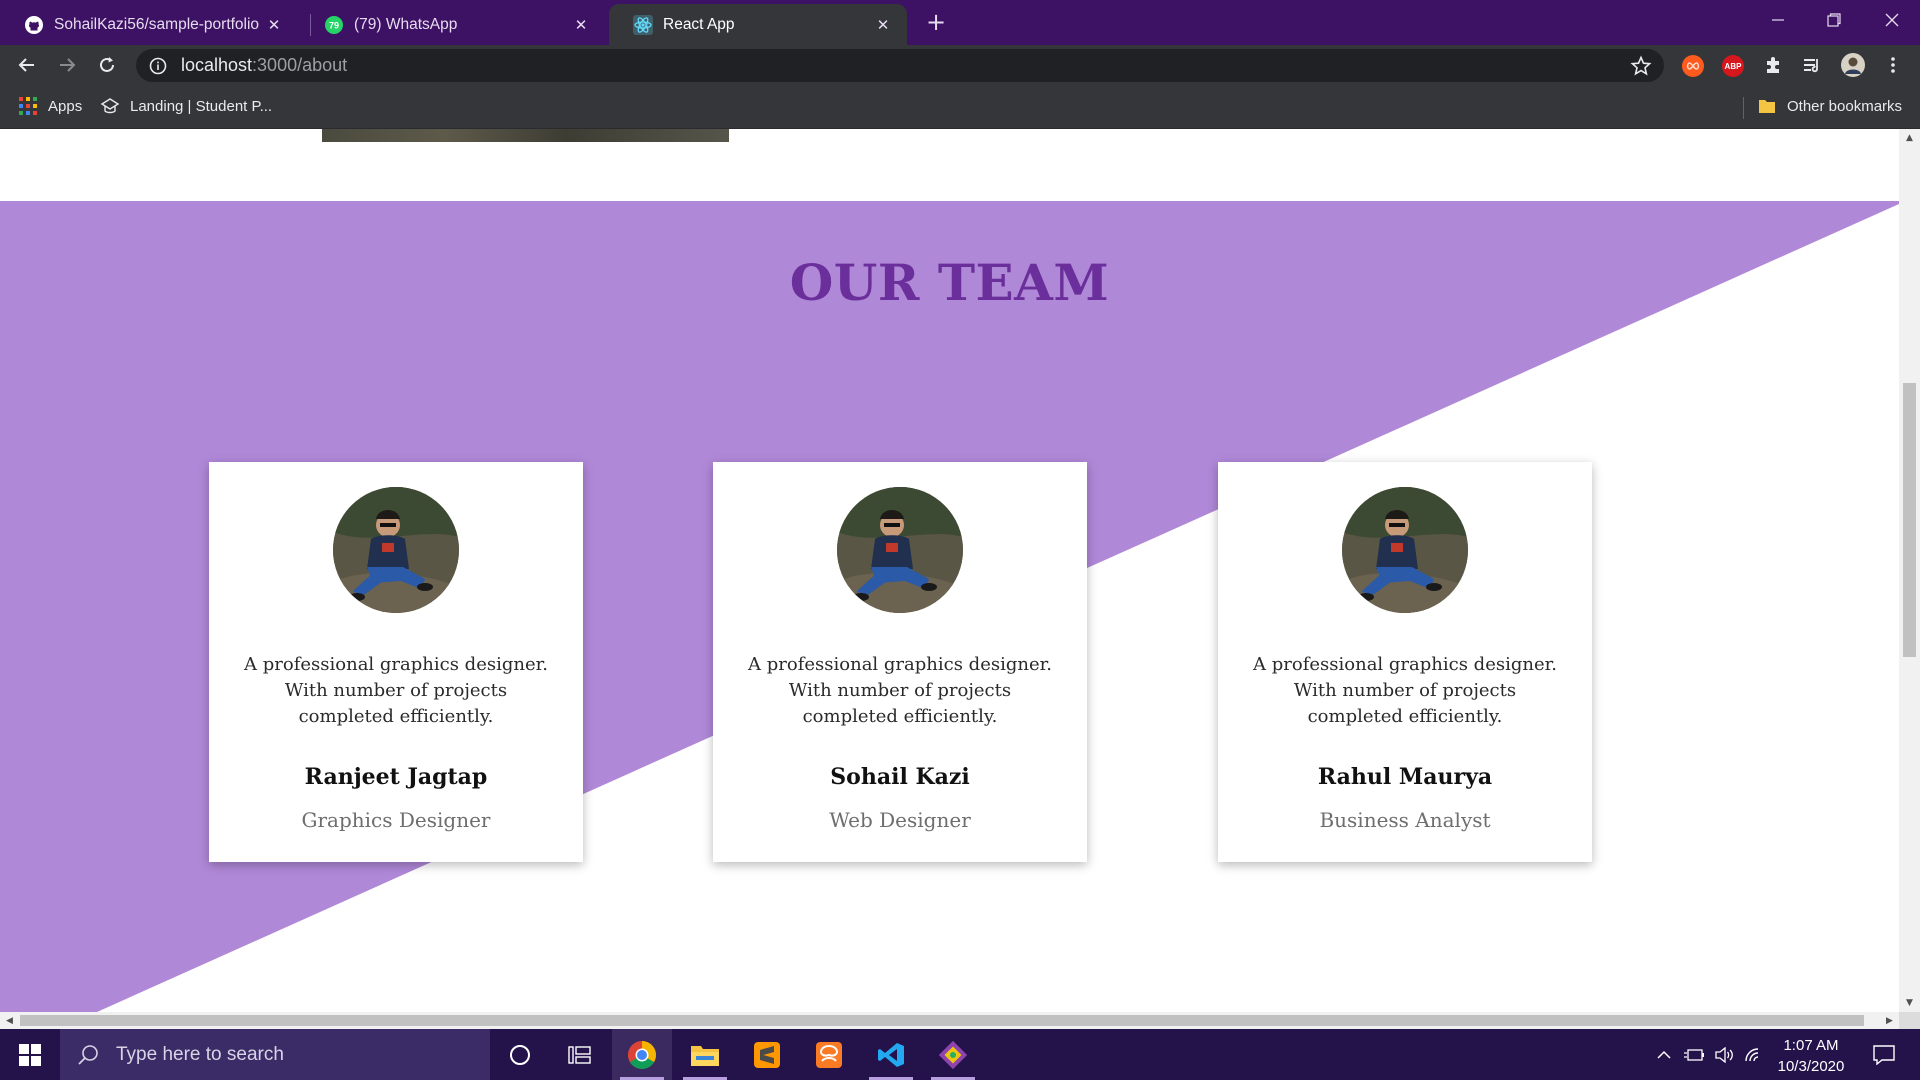  Describe the element at coordinates (1405, 820) in the screenshot. I see `member-role: Business Analyst` at that location.